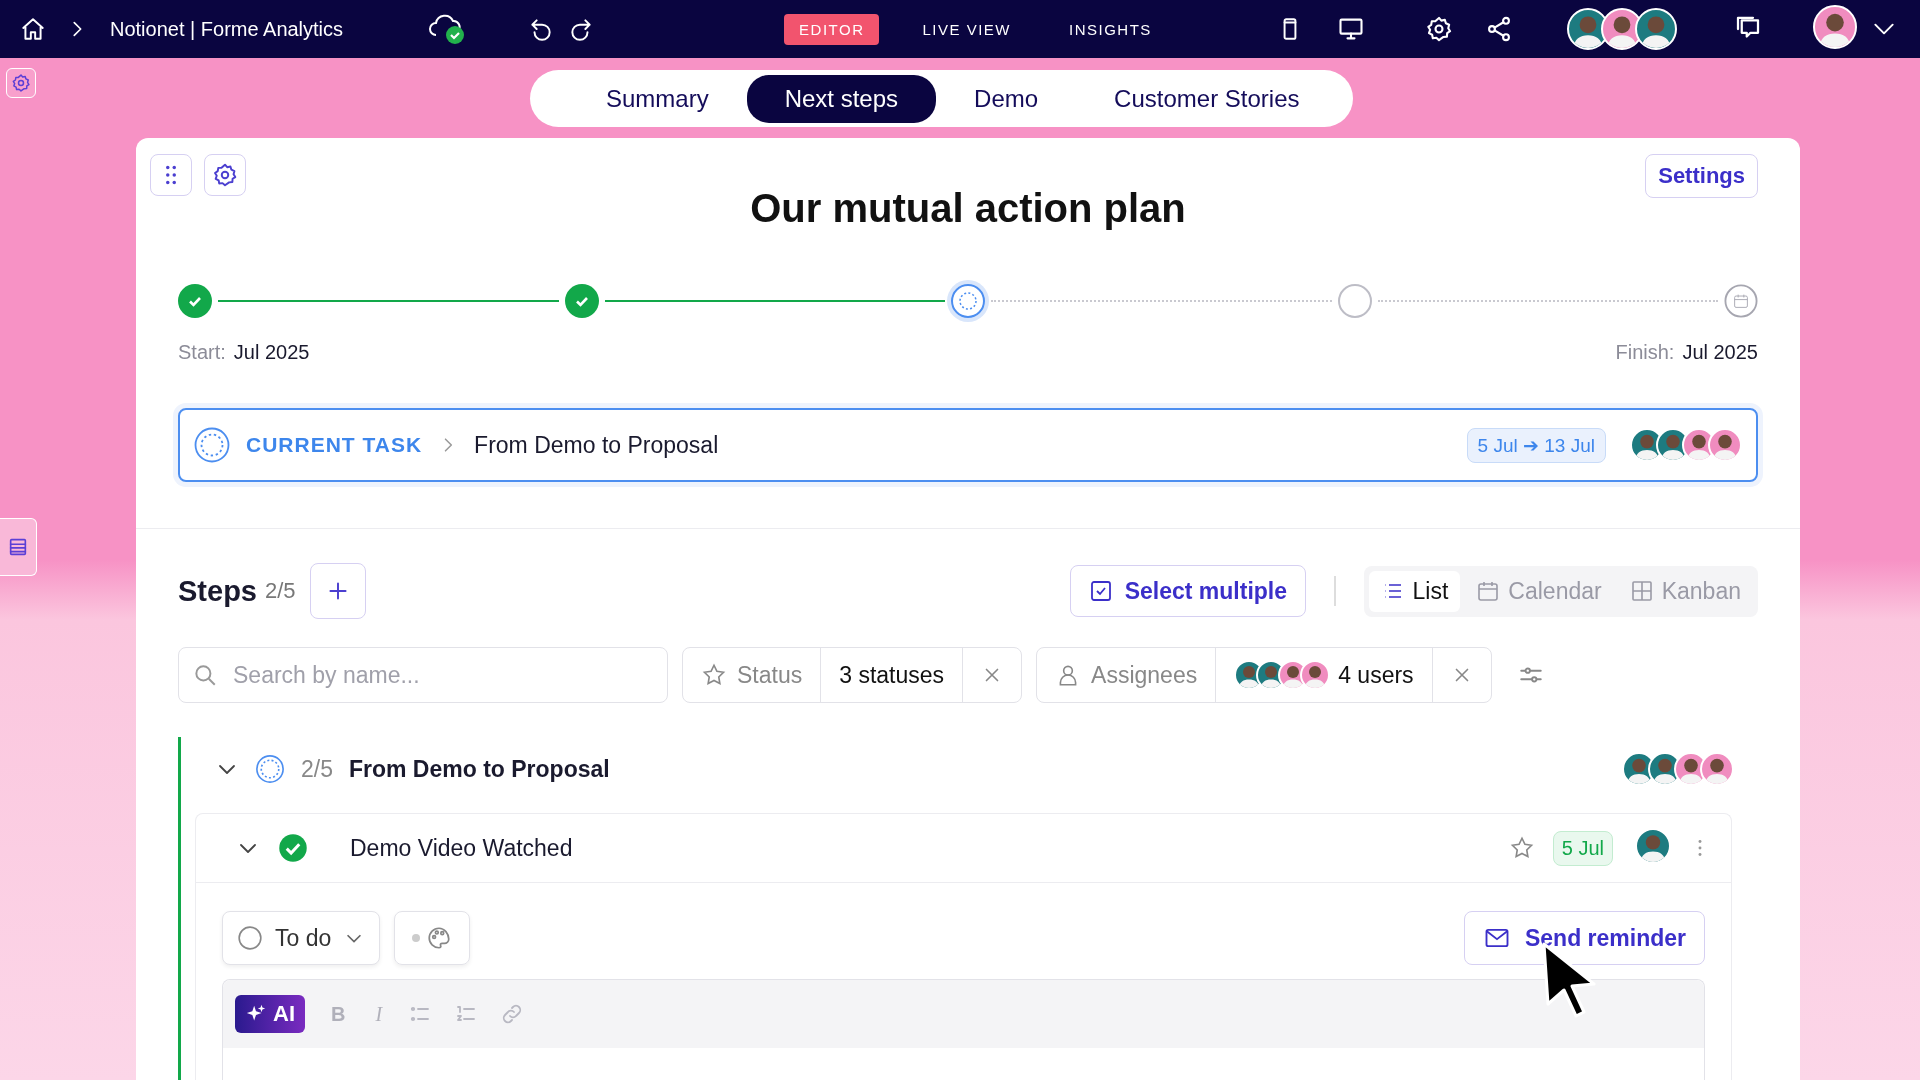  What do you see at coordinates (1188, 591) in the screenshot?
I see `select-multiple-button: Select multiple` at bounding box center [1188, 591].